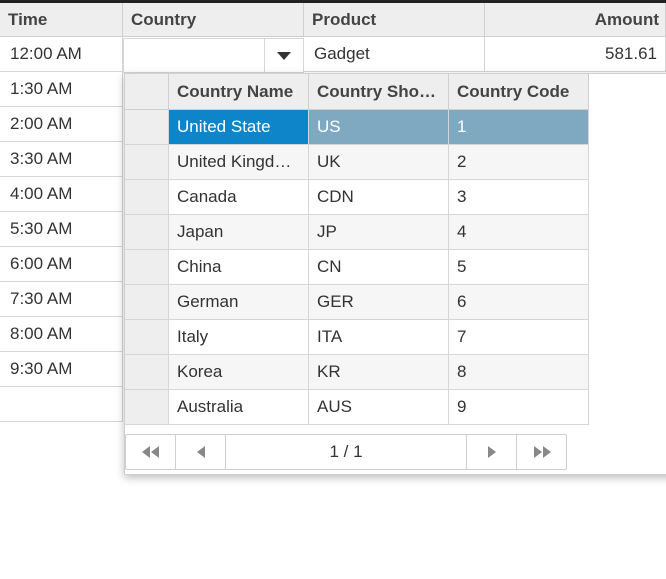  What do you see at coordinates (379, 197) in the screenshot?
I see `country-short-cell: CDN` at bounding box center [379, 197].